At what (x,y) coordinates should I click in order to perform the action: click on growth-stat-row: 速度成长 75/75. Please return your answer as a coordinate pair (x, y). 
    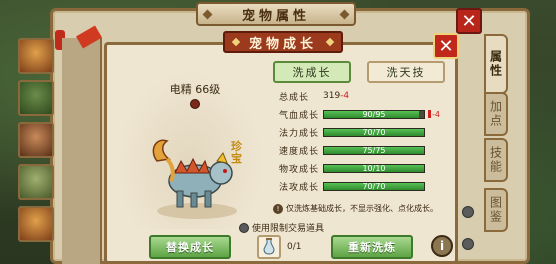
    Looking at the image, I should click on (364, 150).